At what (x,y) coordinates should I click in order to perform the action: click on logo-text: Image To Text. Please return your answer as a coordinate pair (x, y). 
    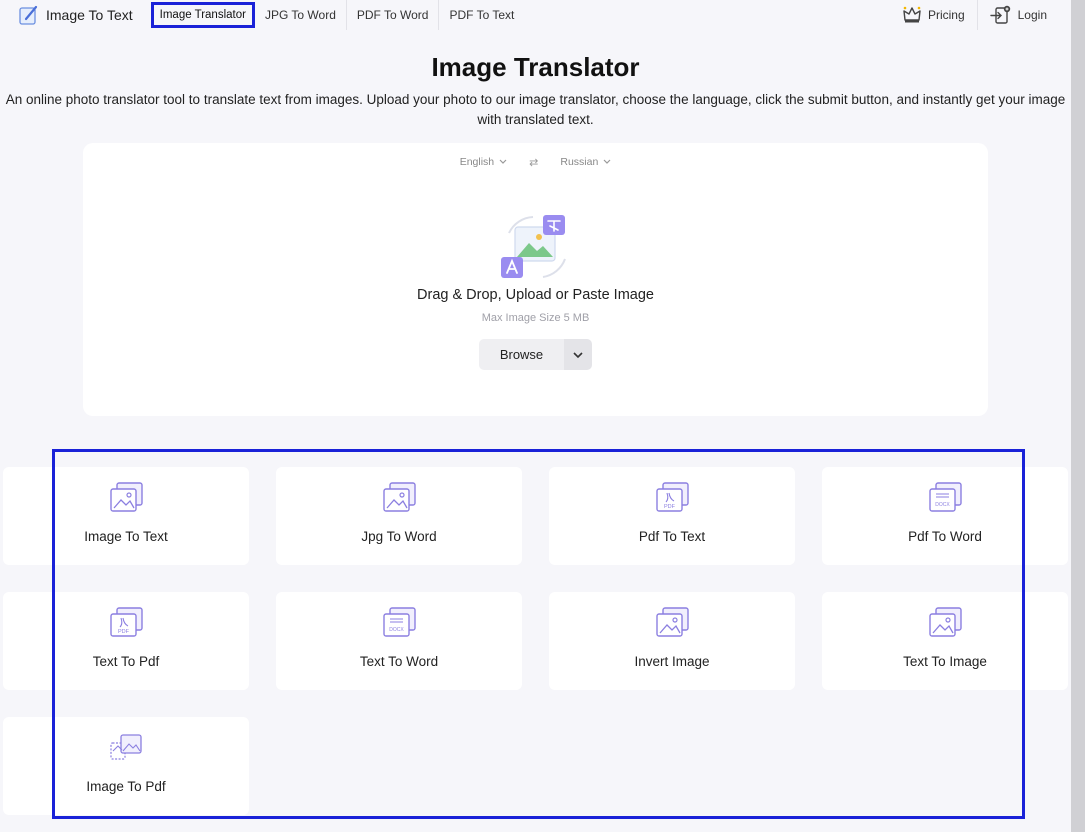
    Looking at the image, I should click on (89, 15).